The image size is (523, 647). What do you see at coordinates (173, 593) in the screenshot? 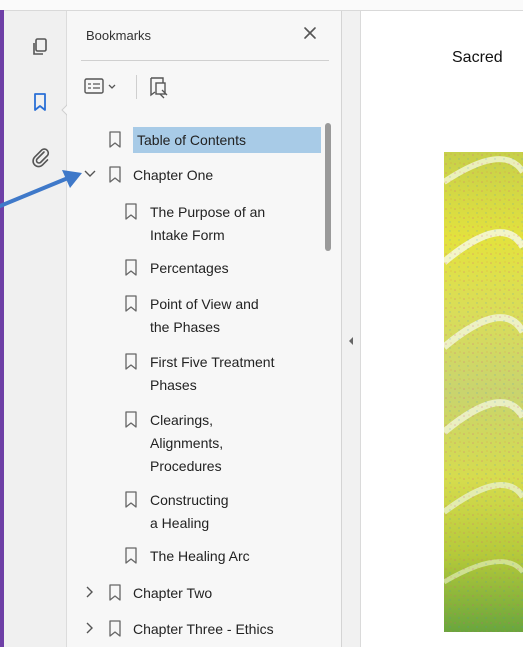
I see `bookmark-label: Chapter Two` at bounding box center [173, 593].